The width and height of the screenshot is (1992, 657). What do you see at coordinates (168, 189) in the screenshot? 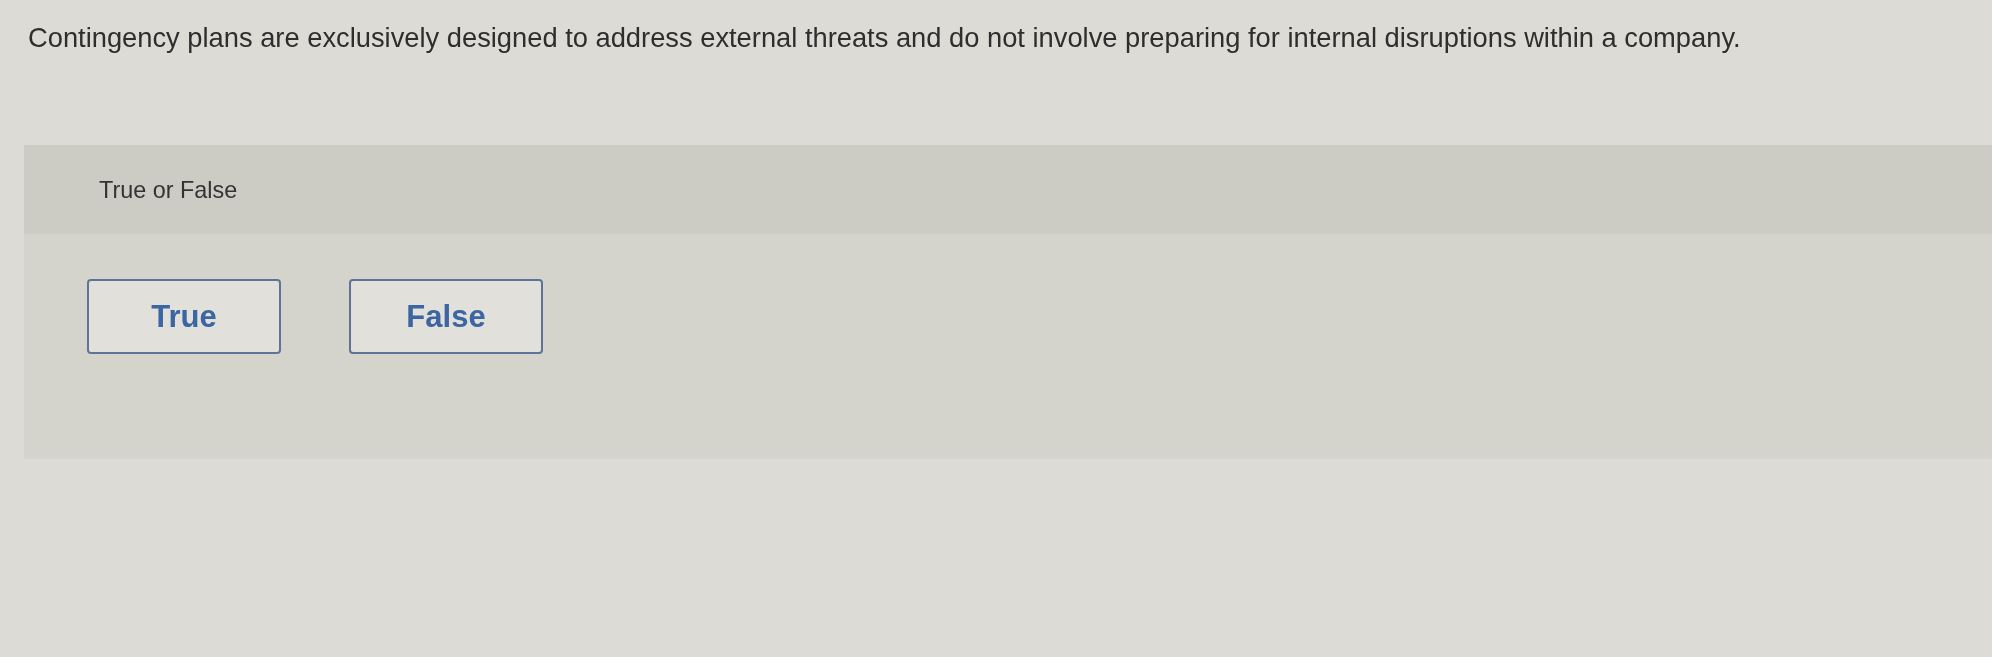
I see `prompt-label: True or False` at bounding box center [168, 189].